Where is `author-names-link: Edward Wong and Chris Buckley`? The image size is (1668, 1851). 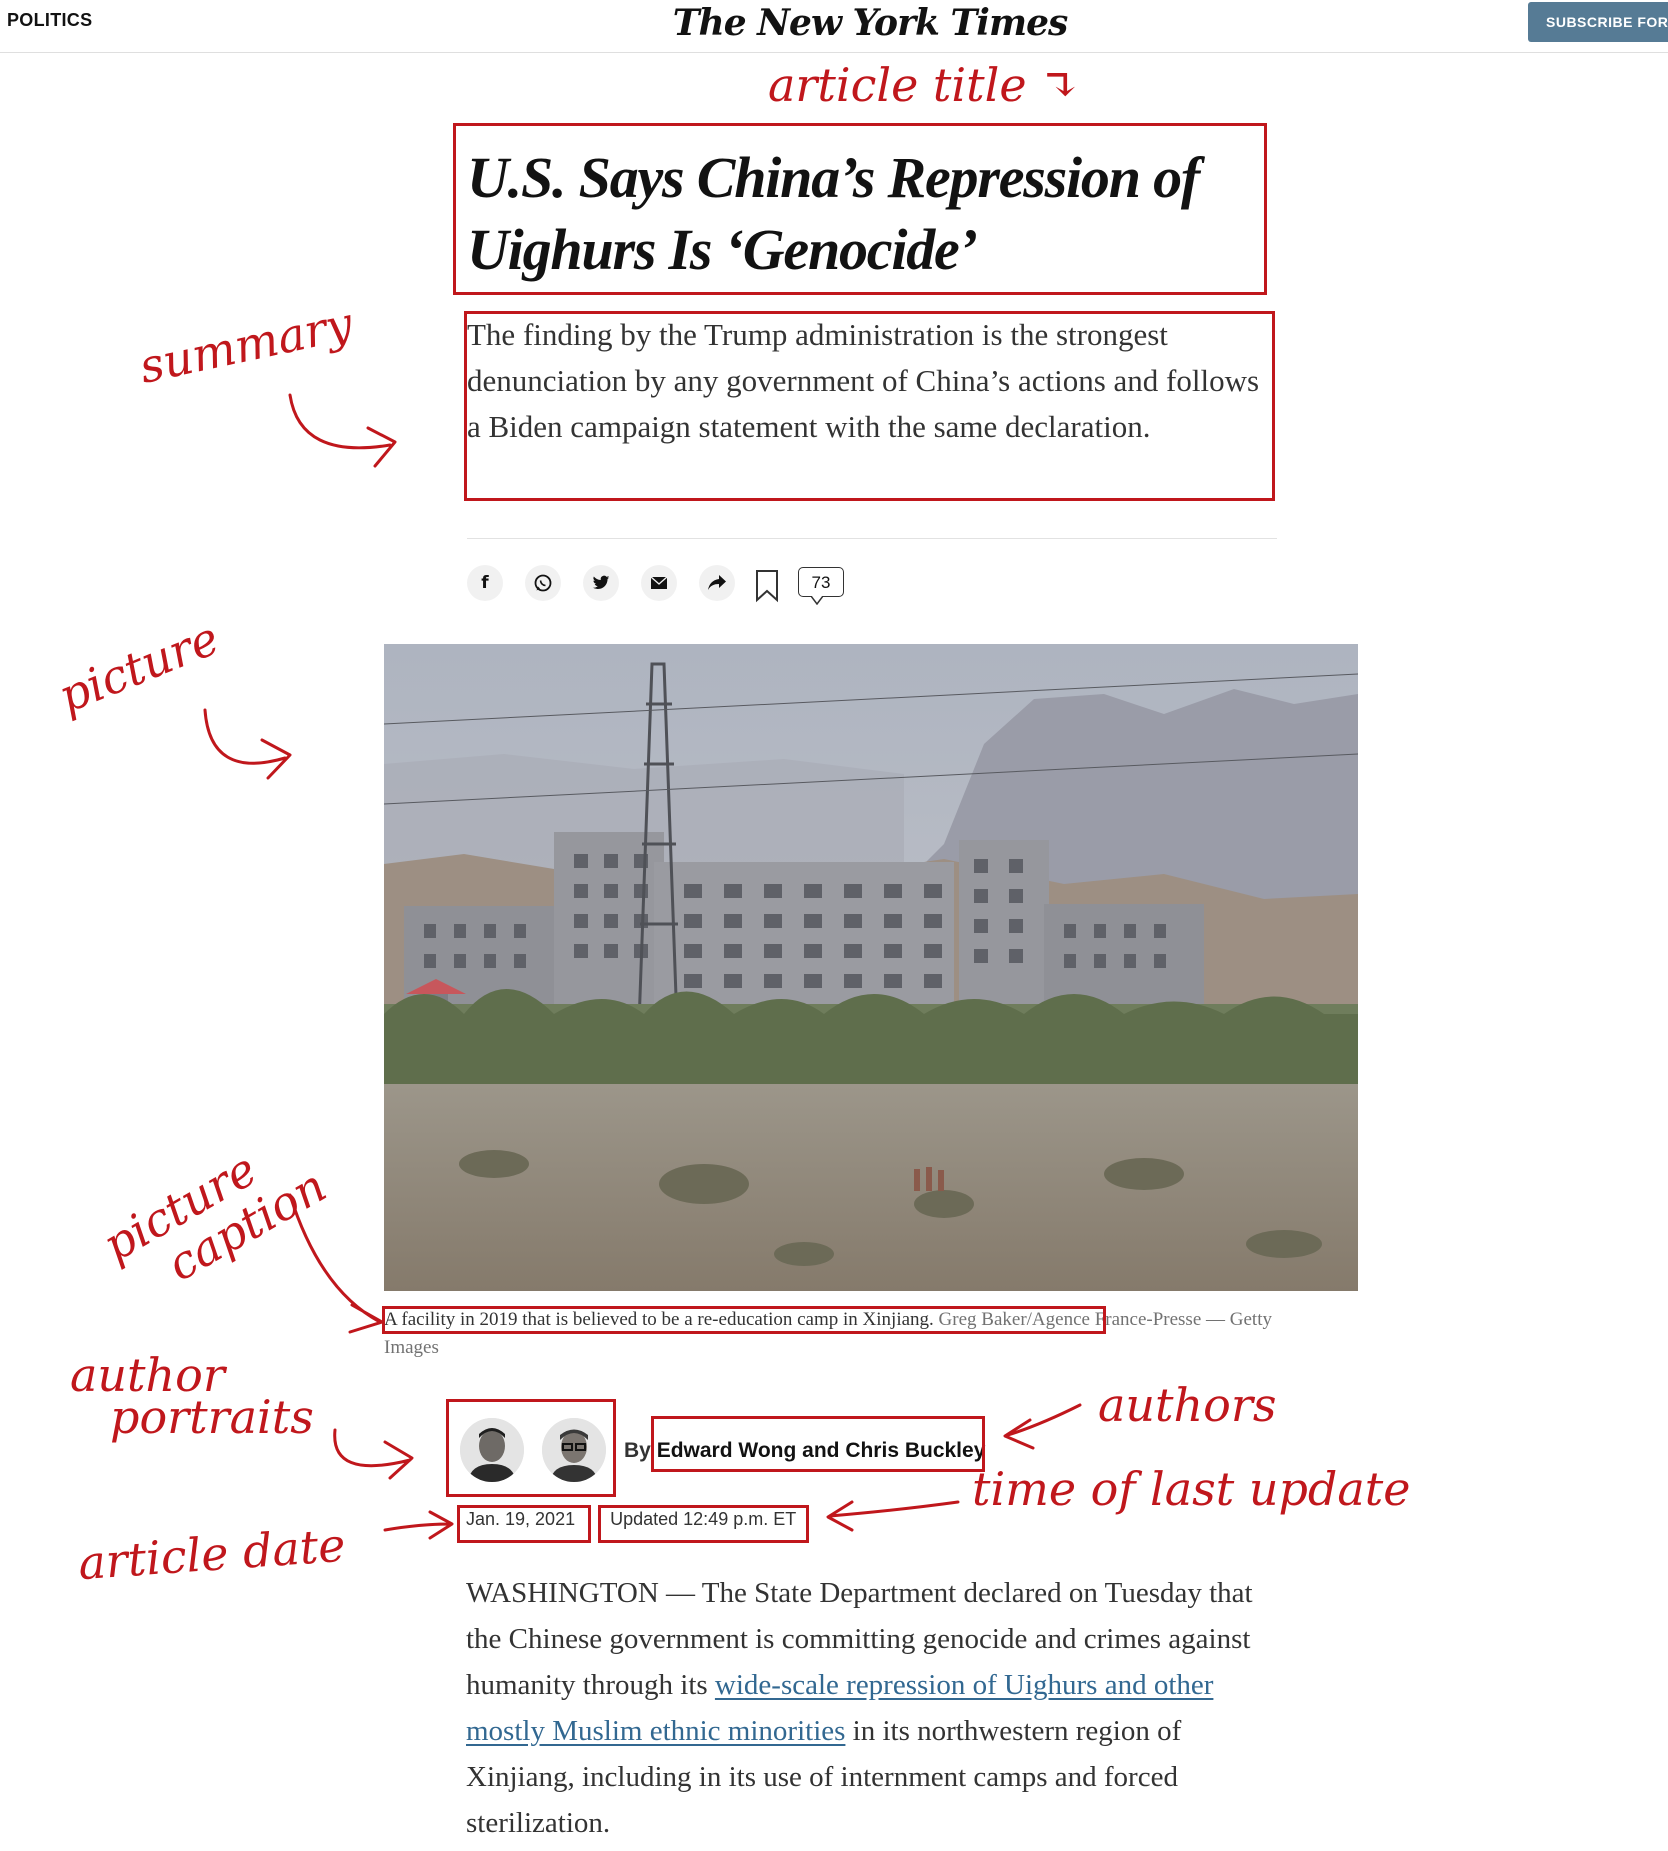
author-names-link: Edward Wong and Chris Buckley is located at coordinates (821, 1450).